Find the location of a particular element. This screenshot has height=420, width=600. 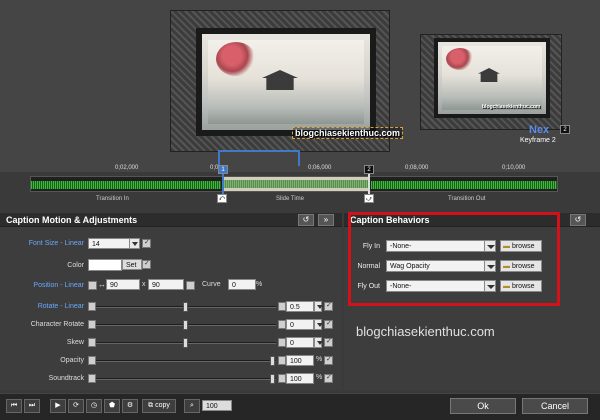

loop-icon: ⟳ is located at coordinates (76, 406).